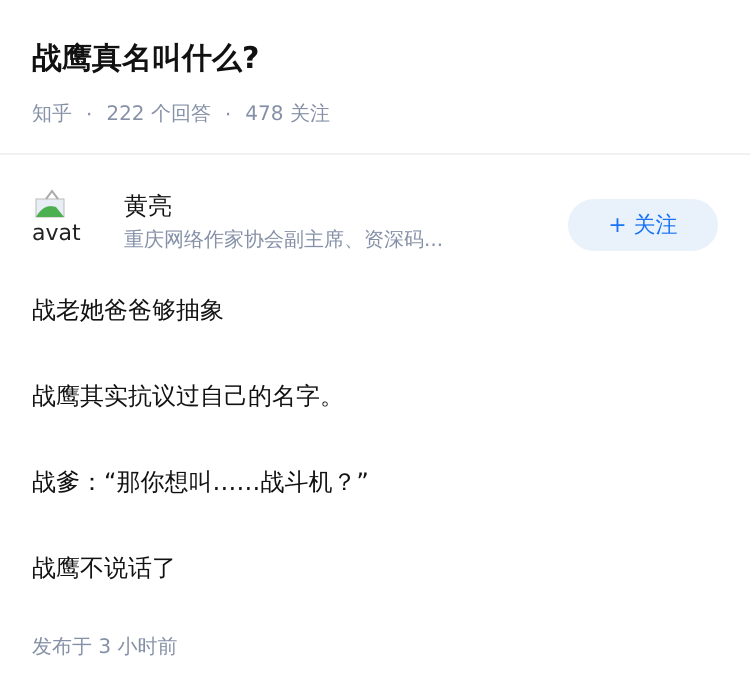 Image resolution: width=750 pixels, height=690 pixels. I want to click on broken-image-icon, so click(50, 204).